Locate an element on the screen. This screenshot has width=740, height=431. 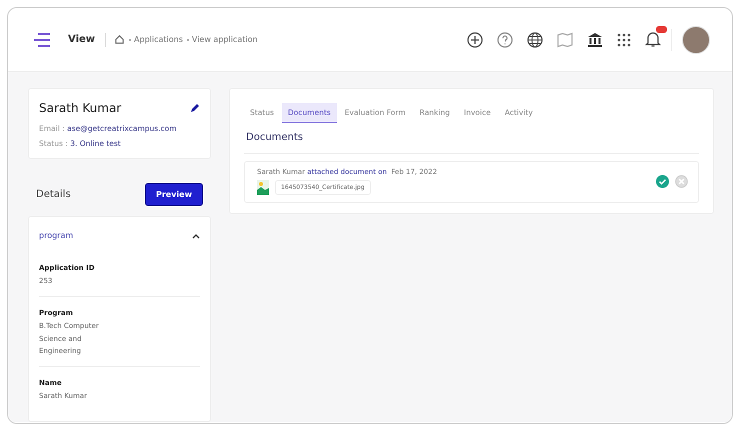
applicant-name: Sarath Kumar is located at coordinates (80, 108).